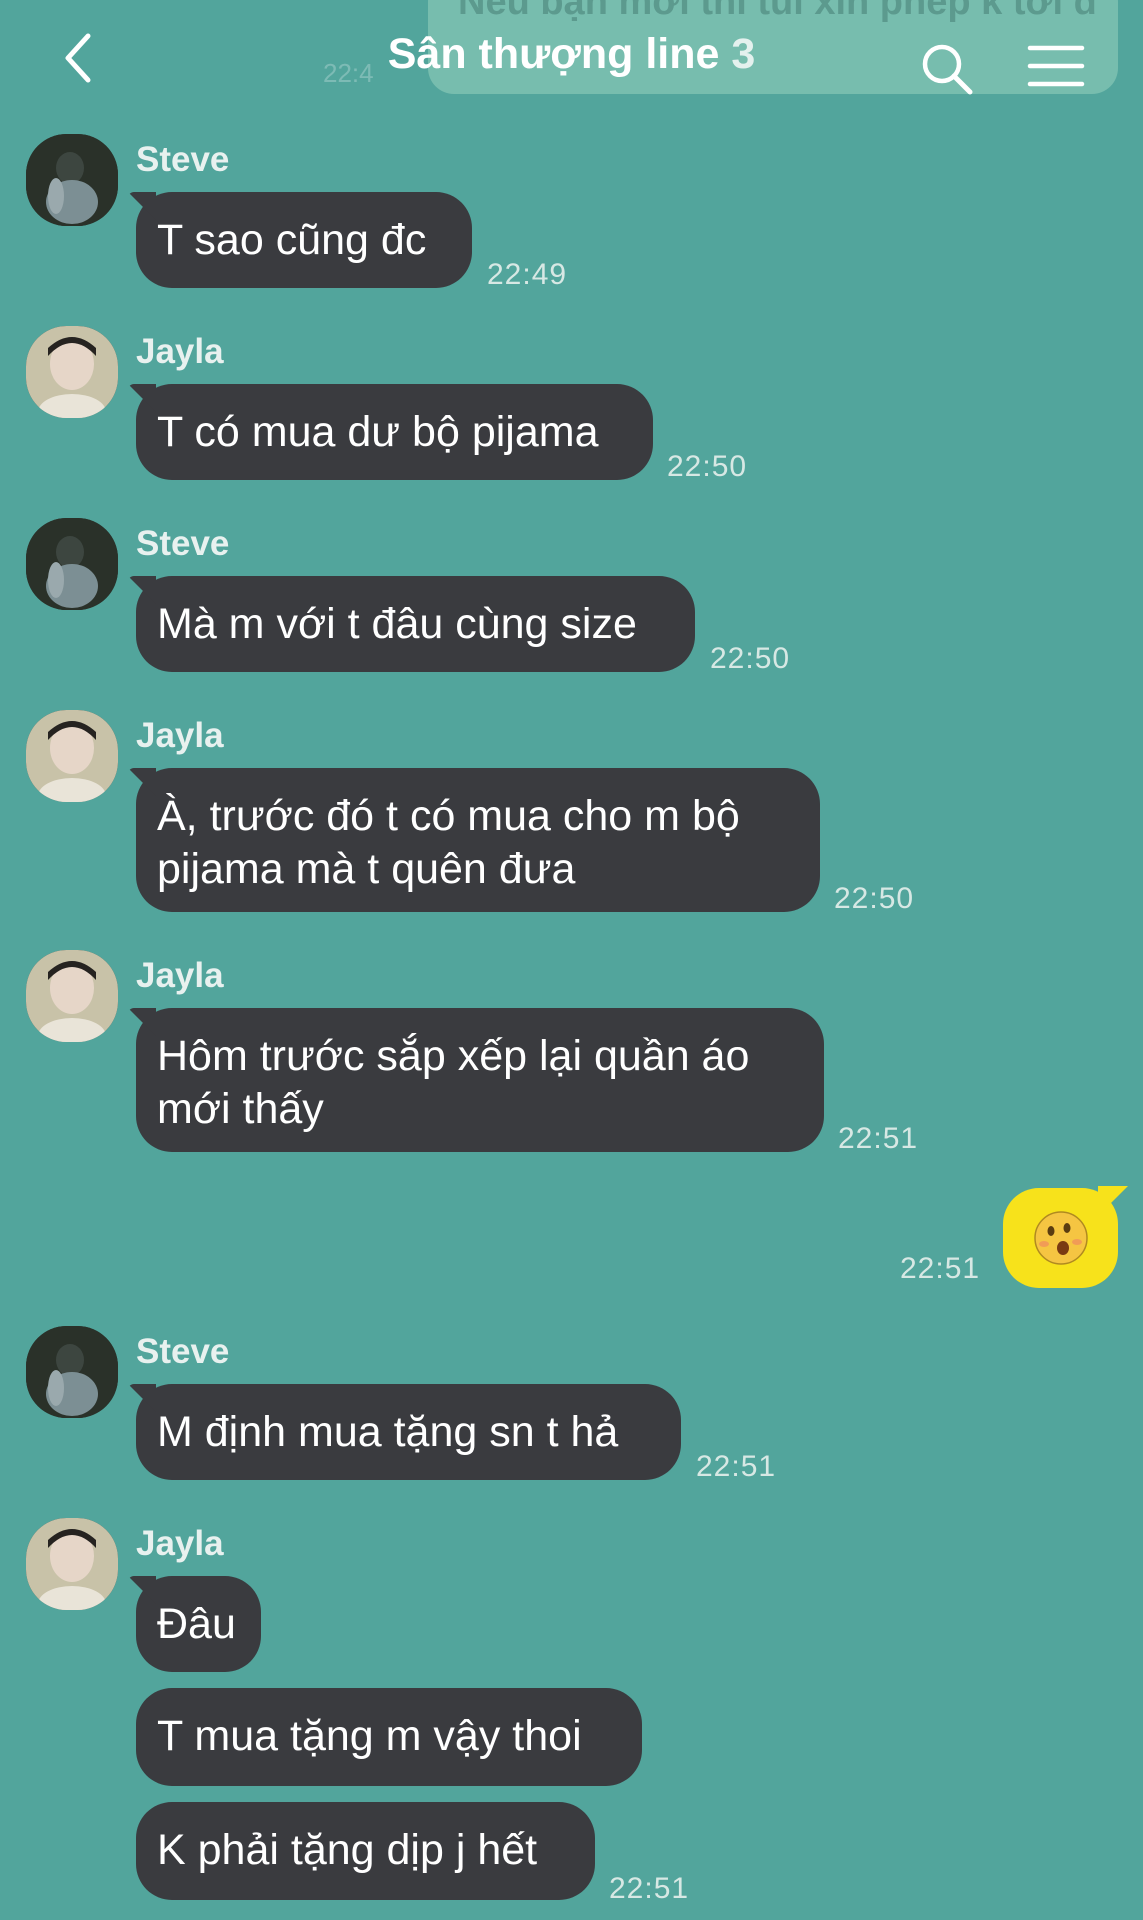 The width and height of the screenshot is (1143, 1920). I want to click on menu-icon, so click(1056, 66).